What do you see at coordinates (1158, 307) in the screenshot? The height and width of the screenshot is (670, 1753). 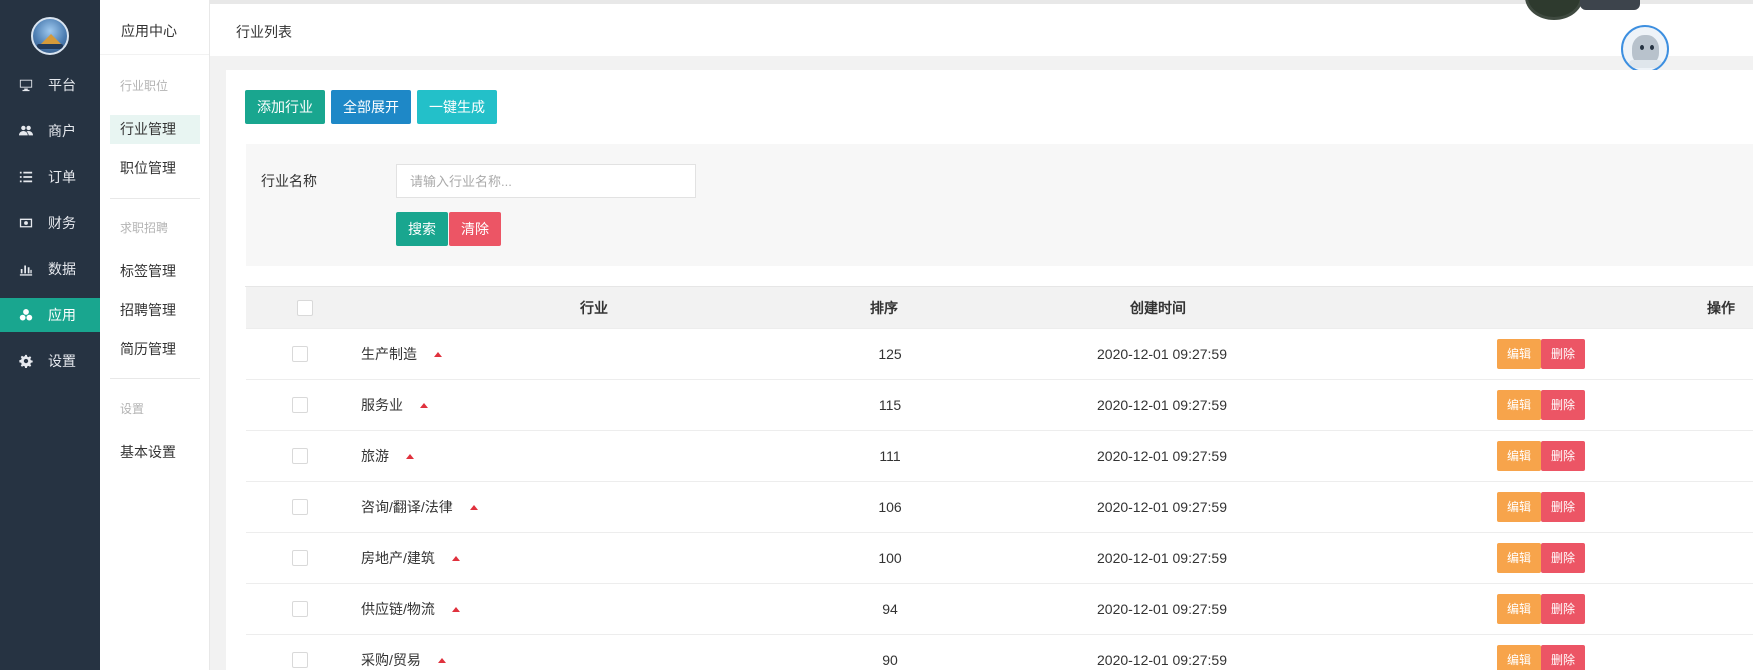 I see `column-header-created: 创建时间` at bounding box center [1158, 307].